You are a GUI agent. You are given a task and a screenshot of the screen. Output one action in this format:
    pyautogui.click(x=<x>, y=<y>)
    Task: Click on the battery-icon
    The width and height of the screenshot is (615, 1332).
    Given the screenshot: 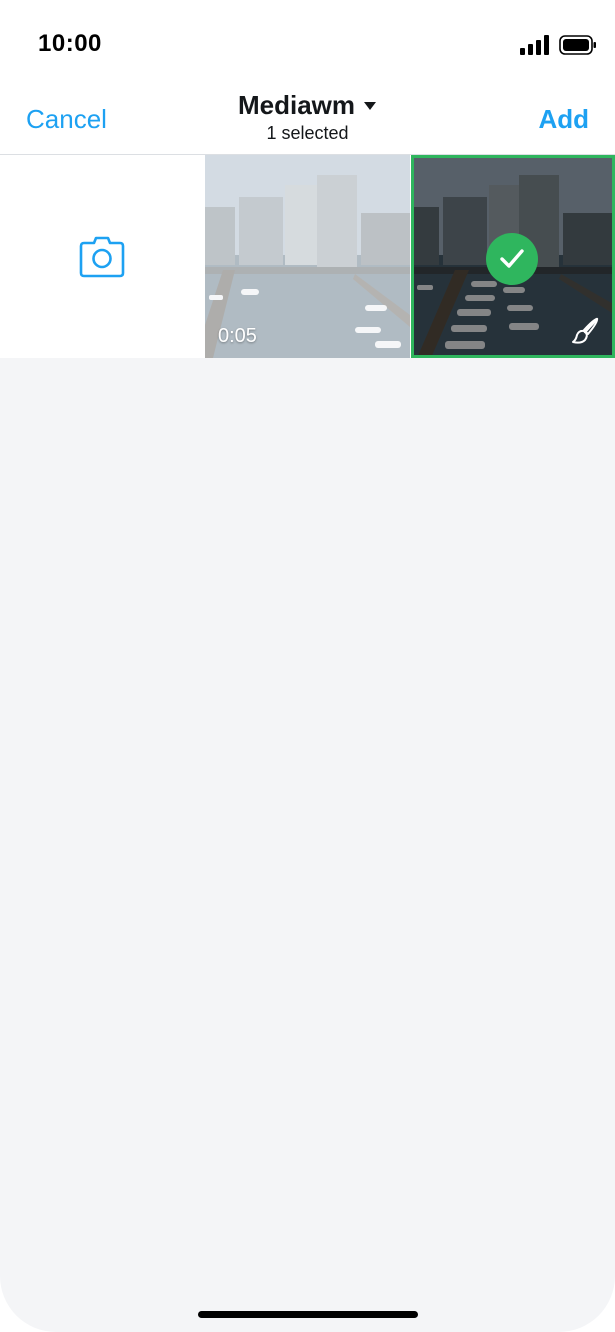 What is the action you would take?
    pyautogui.click(x=577, y=45)
    